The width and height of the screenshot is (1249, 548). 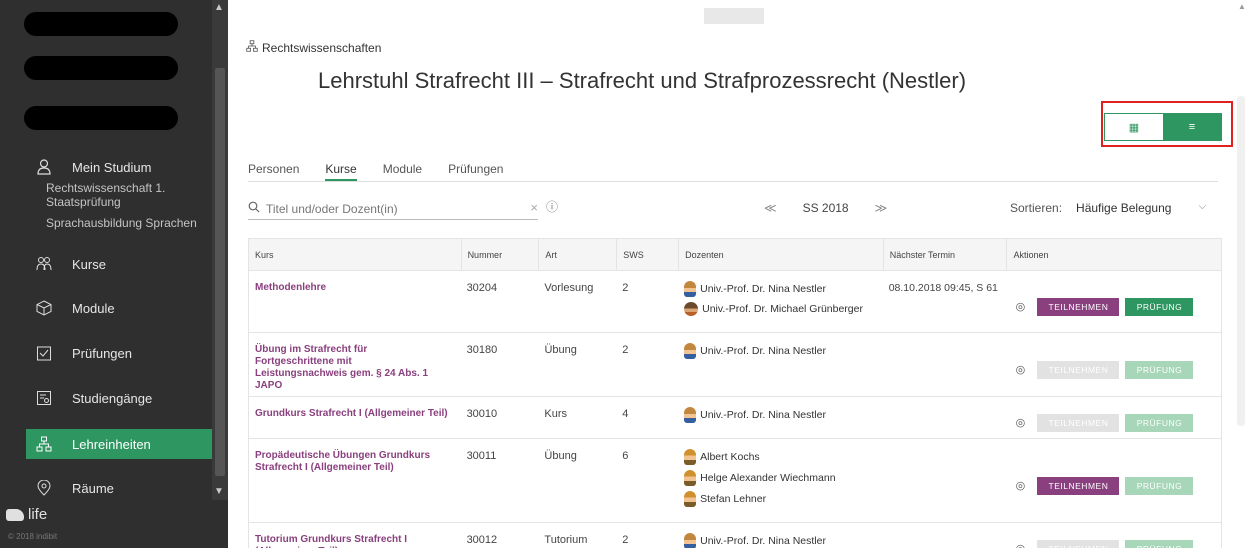 I want to click on sidebar-item-module: Module, so click(x=119, y=308).